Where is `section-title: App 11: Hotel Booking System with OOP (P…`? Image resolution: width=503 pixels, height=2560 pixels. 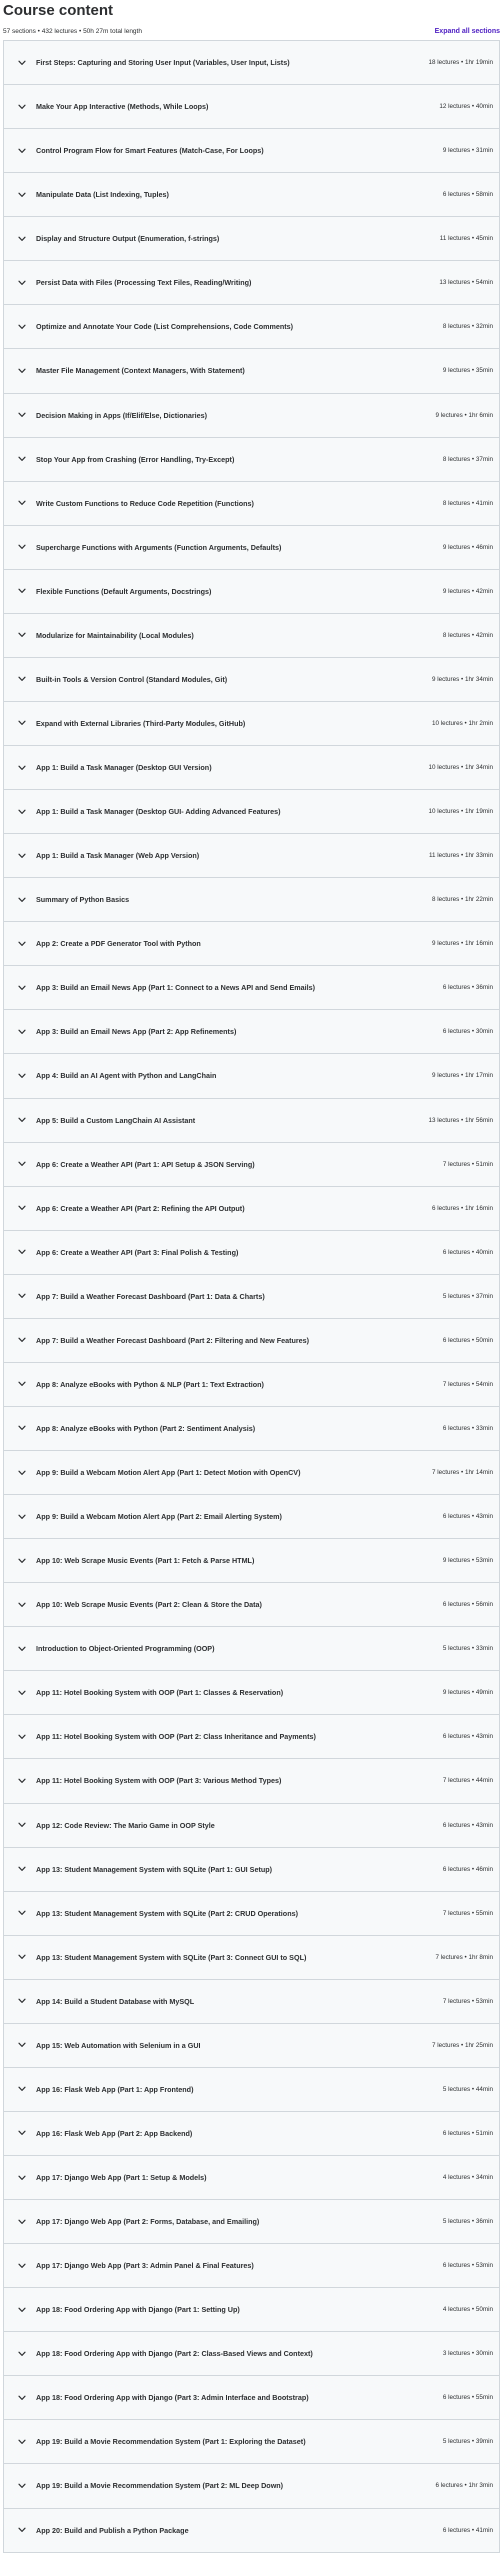
section-title: App 11: Hotel Booking System with OOP (P… is located at coordinates (160, 1693).